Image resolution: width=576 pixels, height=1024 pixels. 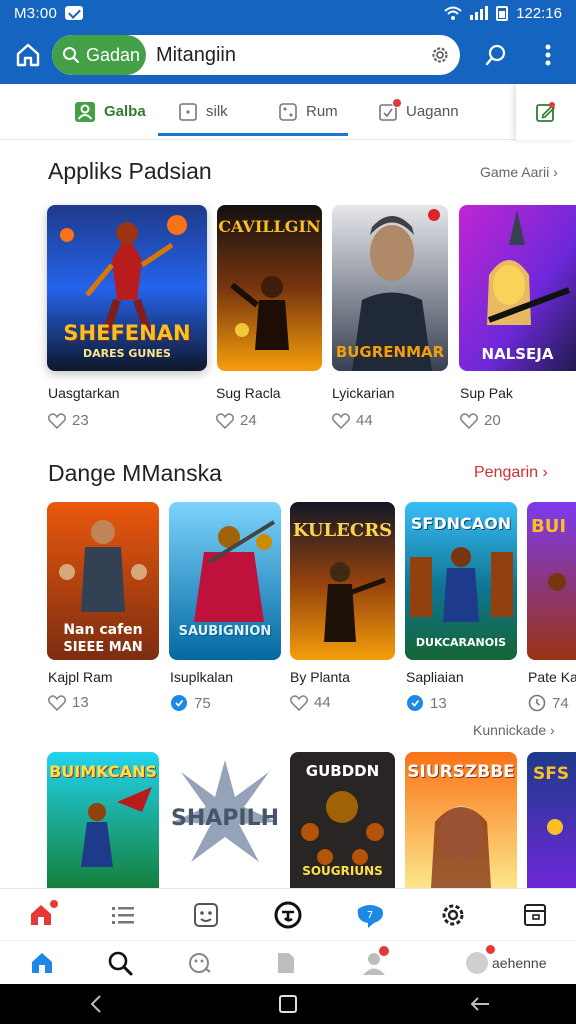 I want to click on square-icon, so click(x=288, y=1004).